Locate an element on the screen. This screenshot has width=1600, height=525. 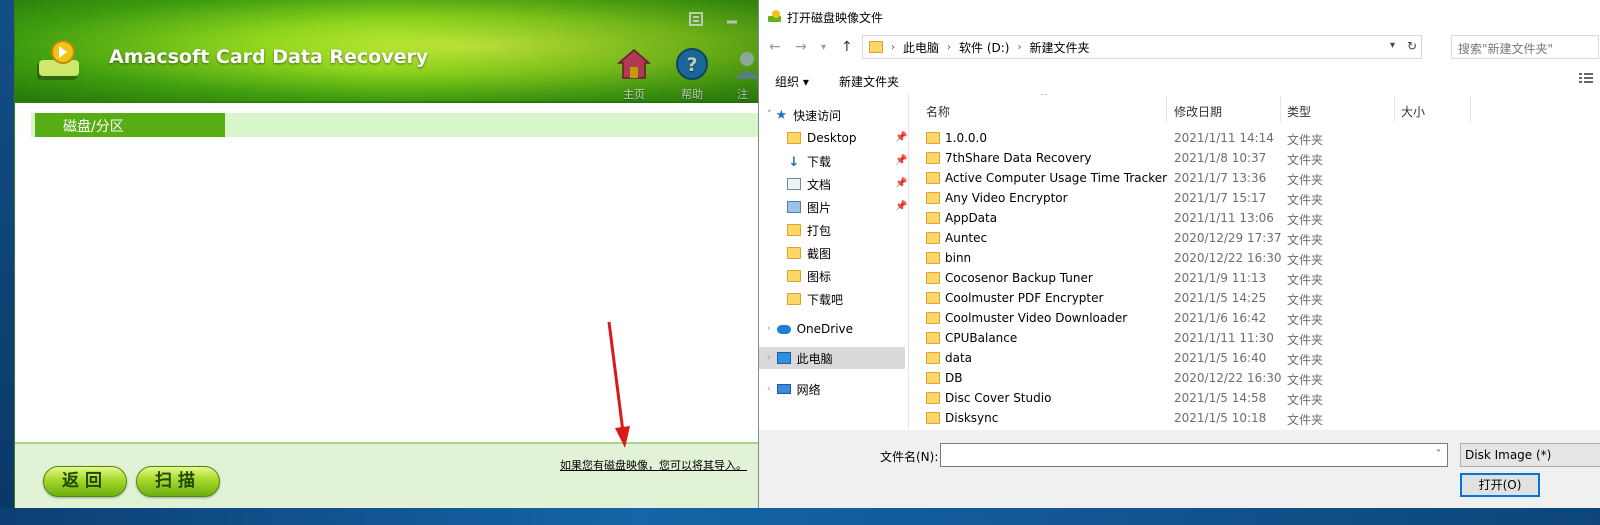
filename-dropdown-icon: ˅ is located at coordinates (1438, 454).